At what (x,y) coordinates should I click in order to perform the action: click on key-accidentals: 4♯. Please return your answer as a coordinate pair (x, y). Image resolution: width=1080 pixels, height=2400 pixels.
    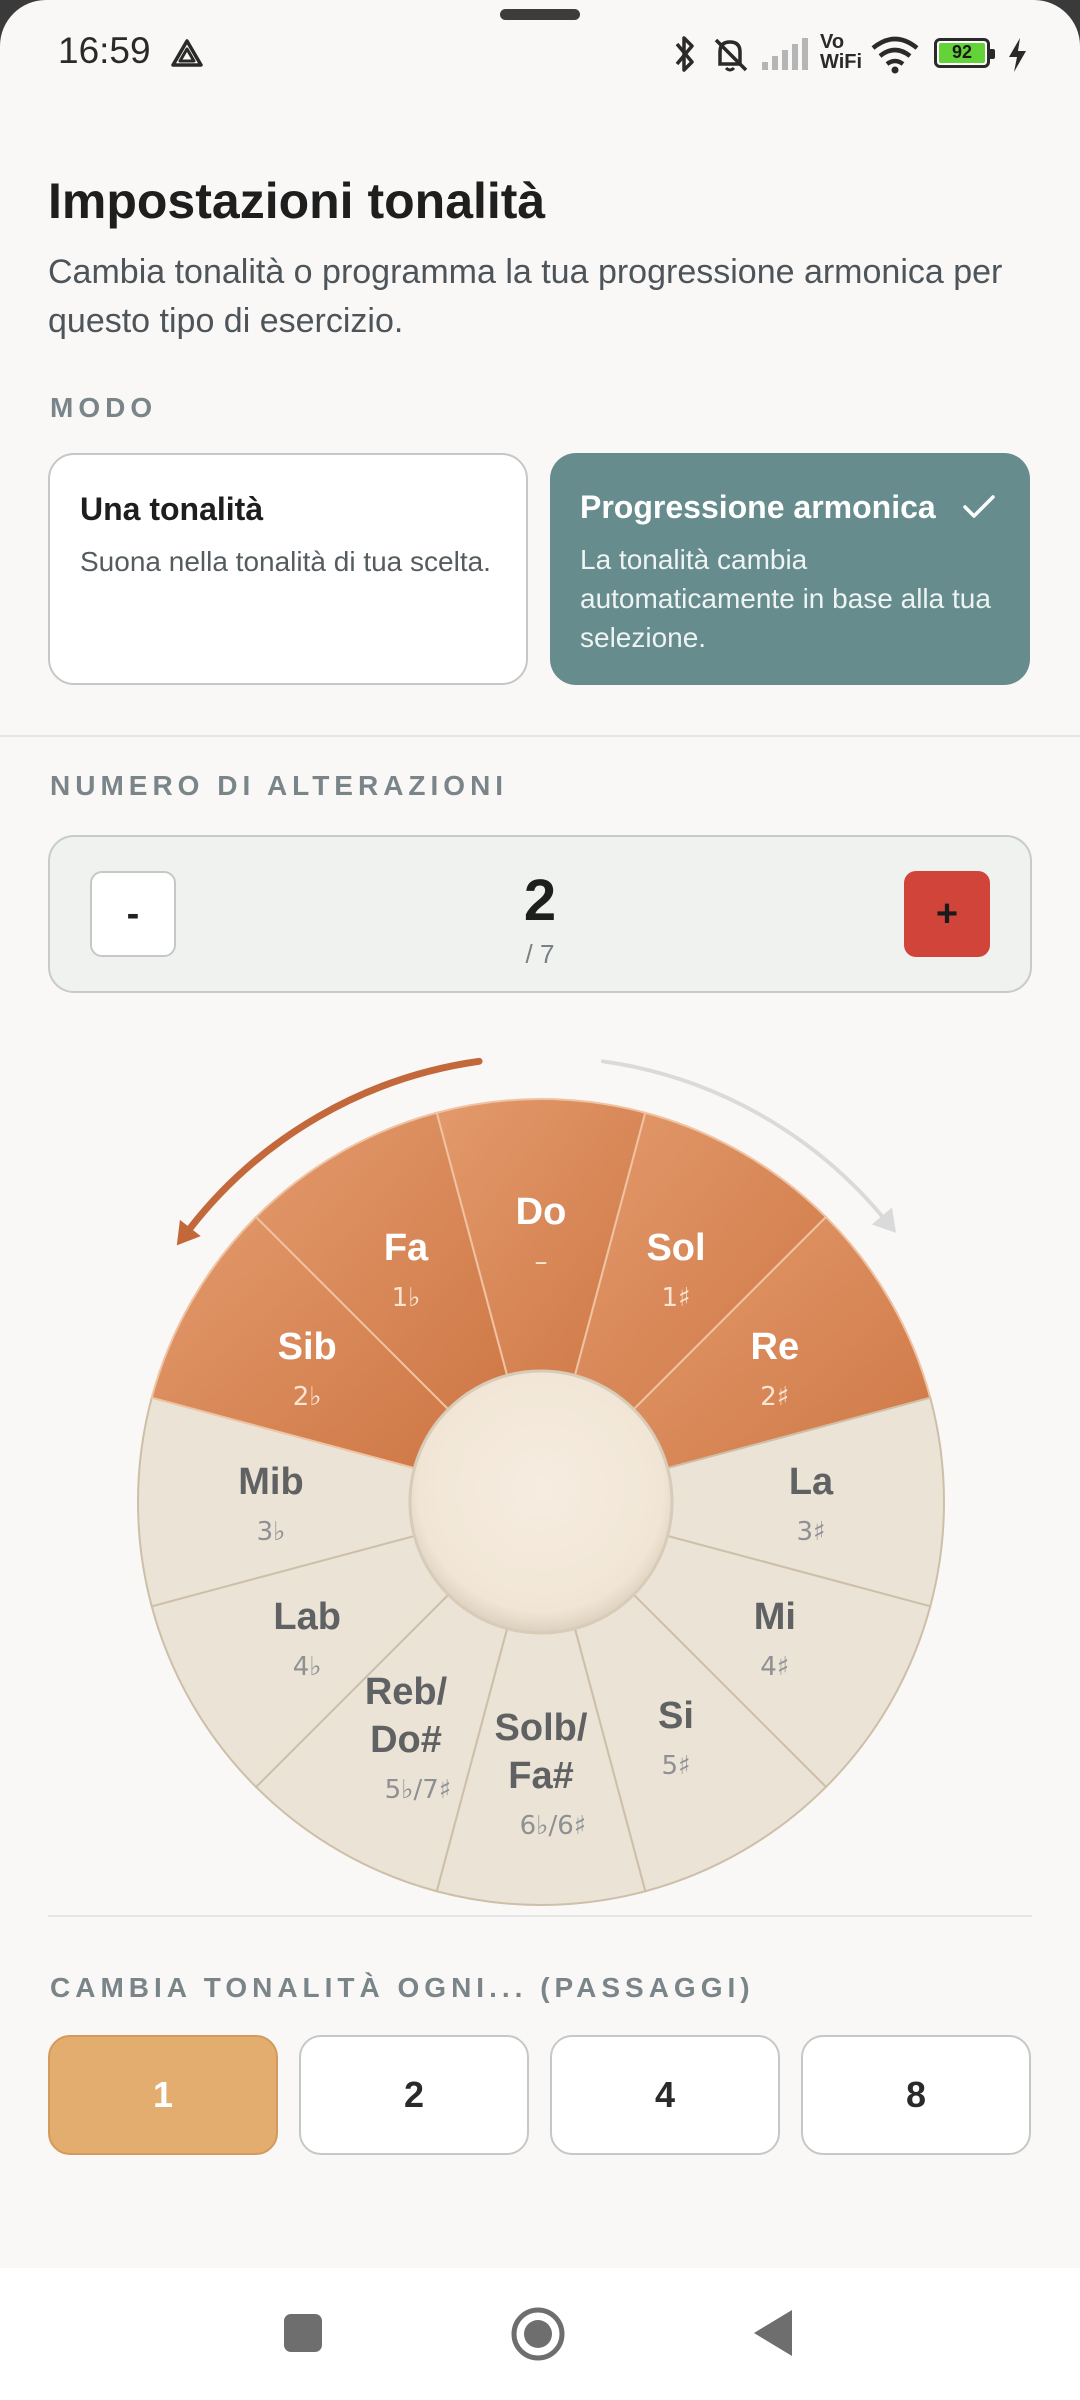
    Looking at the image, I should click on (774, 1667).